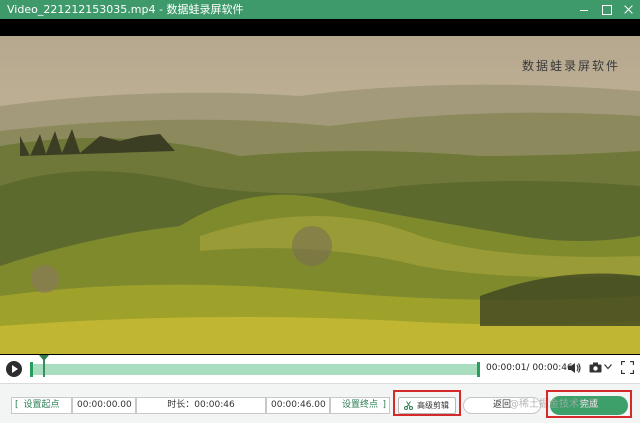  What do you see at coordinates (606, 9) in the screenshot?
I see `maximize-button` at bounding box center [606, 9].